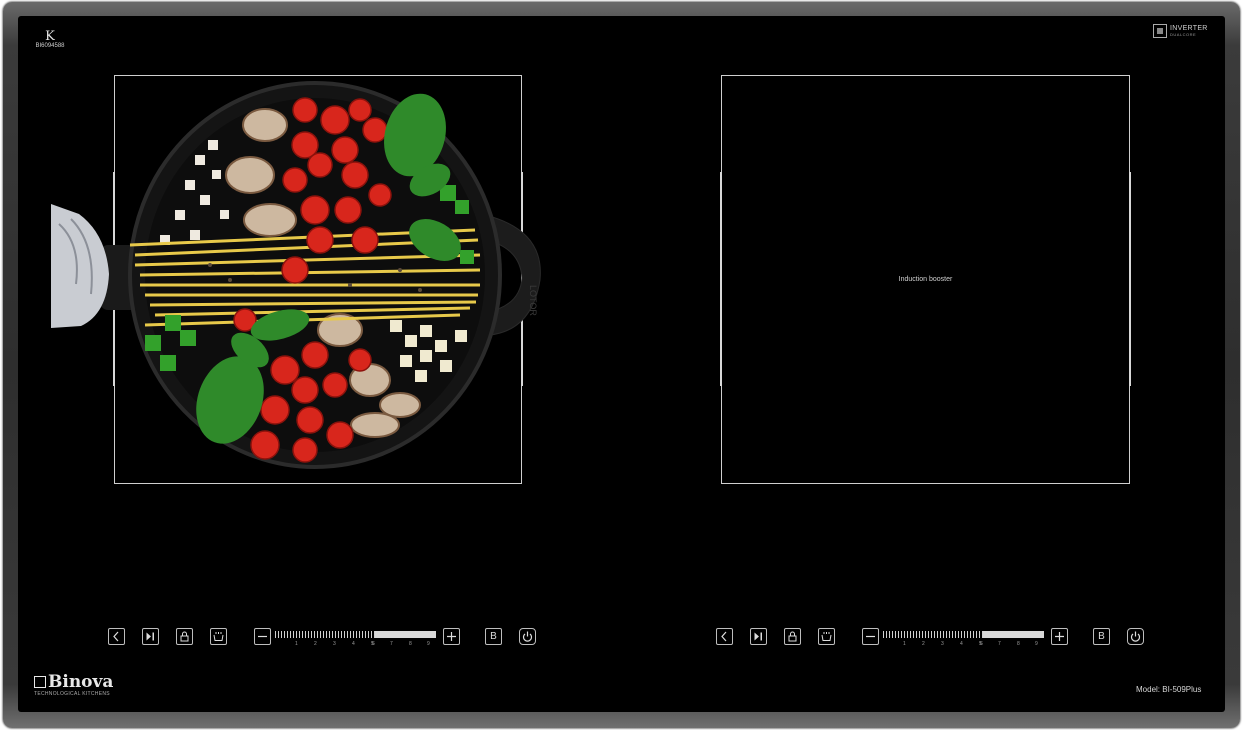  I want to click on chip-icon, so click(1160, 31).